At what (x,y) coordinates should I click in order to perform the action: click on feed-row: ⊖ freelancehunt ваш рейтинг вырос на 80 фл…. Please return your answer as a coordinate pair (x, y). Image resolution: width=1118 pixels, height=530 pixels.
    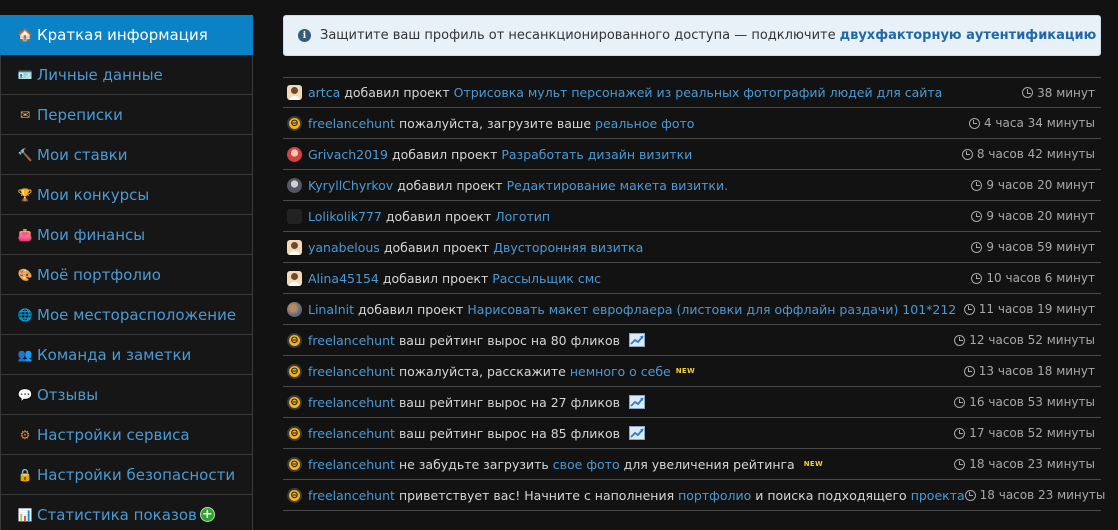
    Looking at the image, I should click on (692, 340).